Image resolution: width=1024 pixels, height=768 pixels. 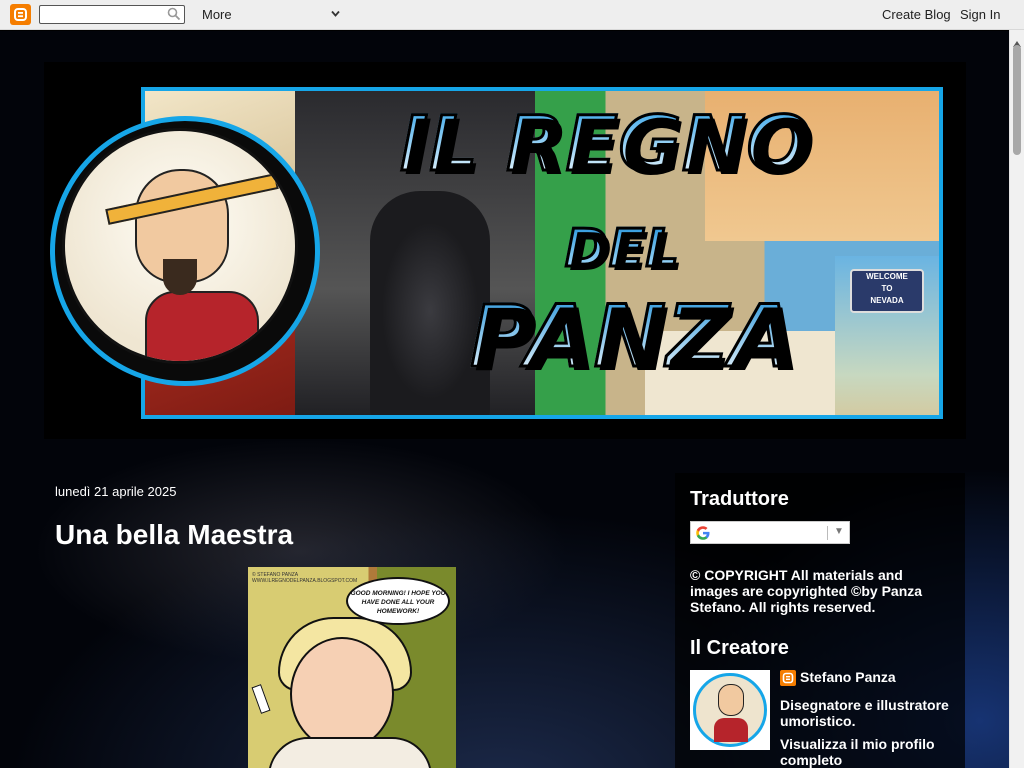 What do you see at coordinates (342, 694) in the screenshot?
I see `teacher-face` at bounding box center [342, 694].